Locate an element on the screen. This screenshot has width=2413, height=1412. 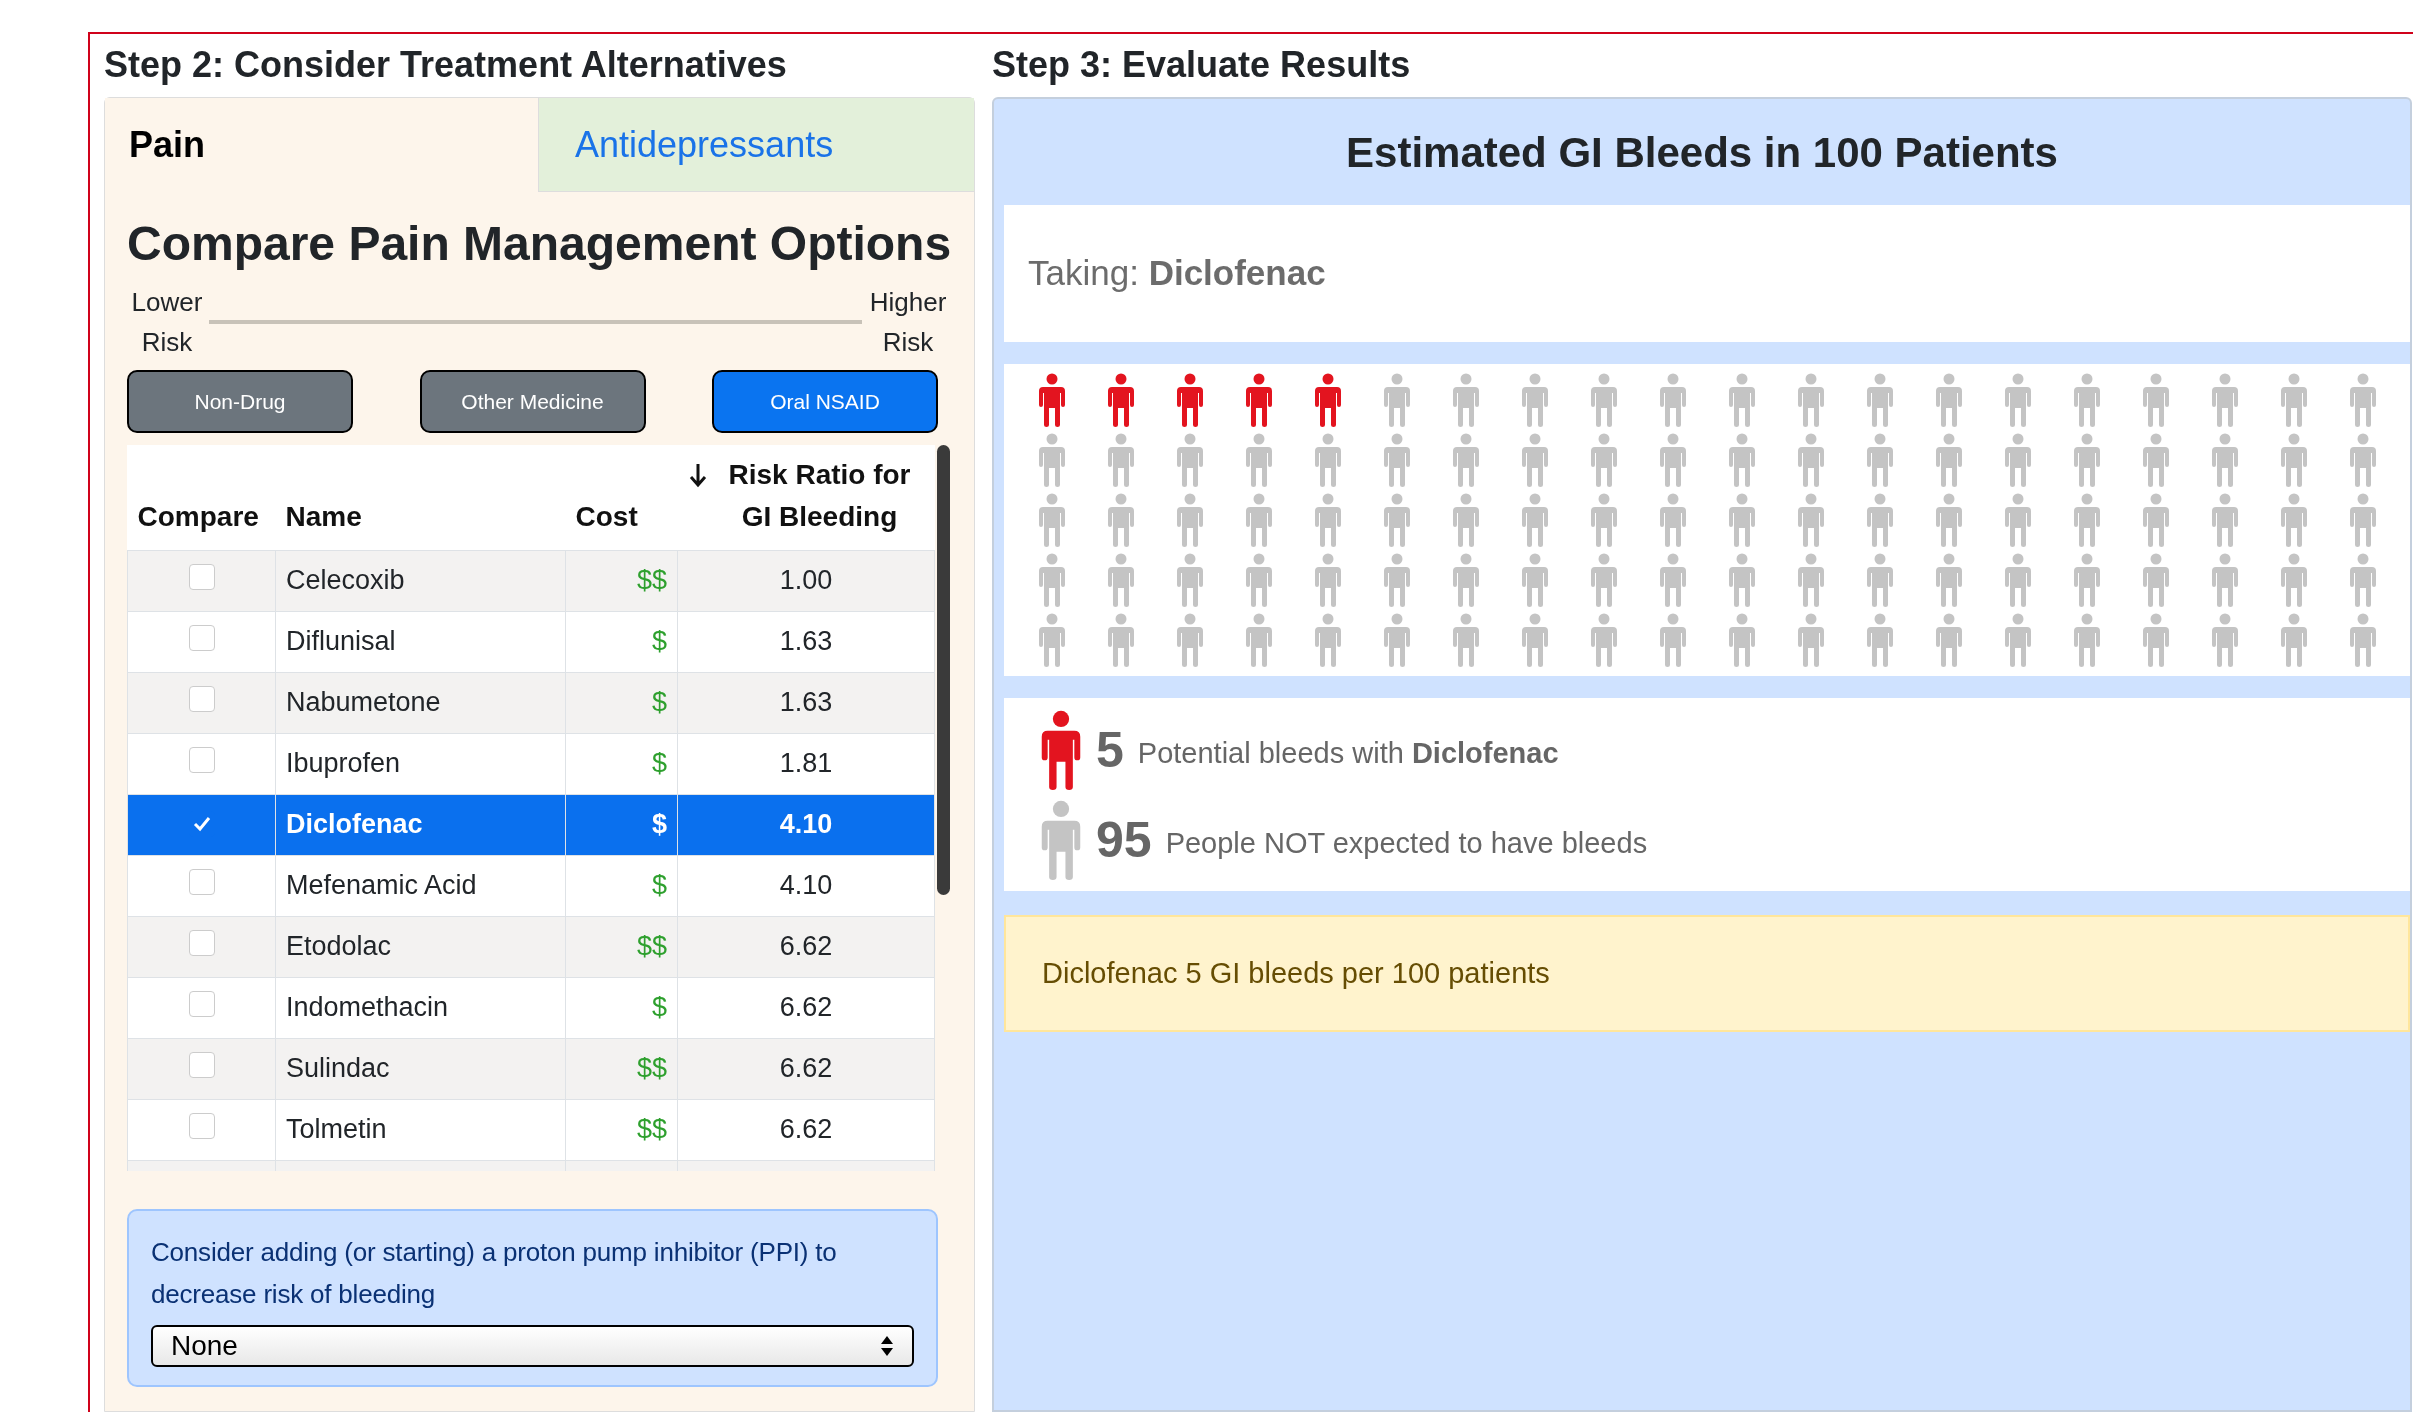
section-heading: Step 2: Consider Treatment Alternatives is located at coordinates (446, 65).